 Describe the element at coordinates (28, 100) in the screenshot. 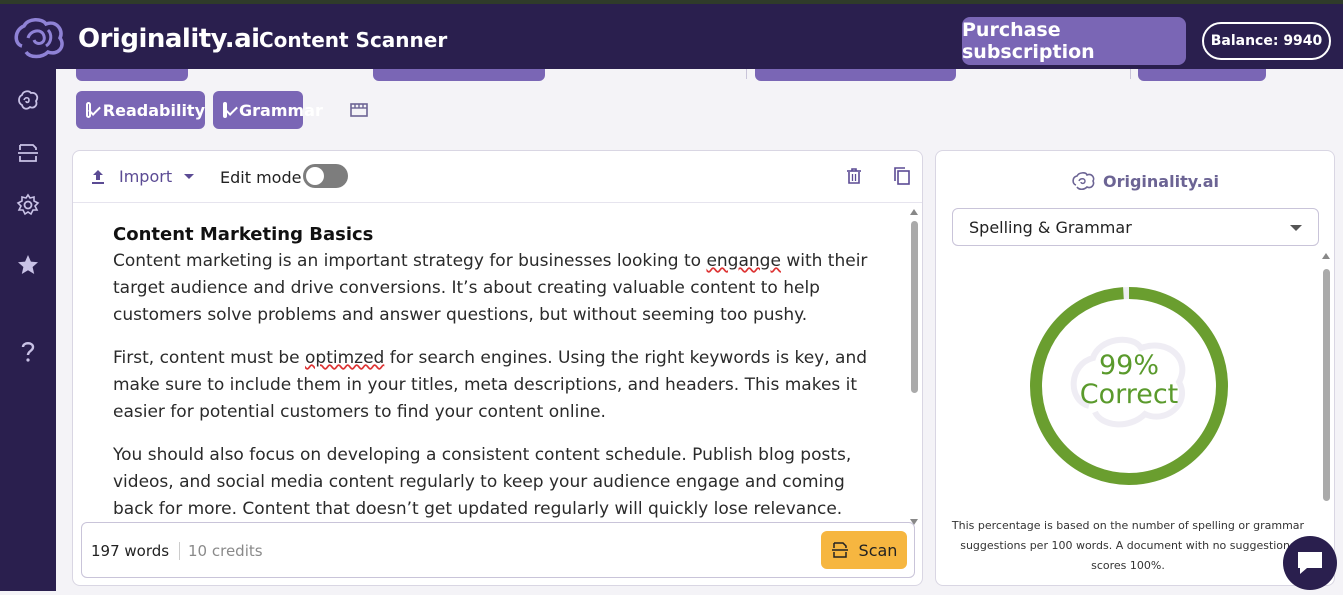

I see `brain-icon` at that location.